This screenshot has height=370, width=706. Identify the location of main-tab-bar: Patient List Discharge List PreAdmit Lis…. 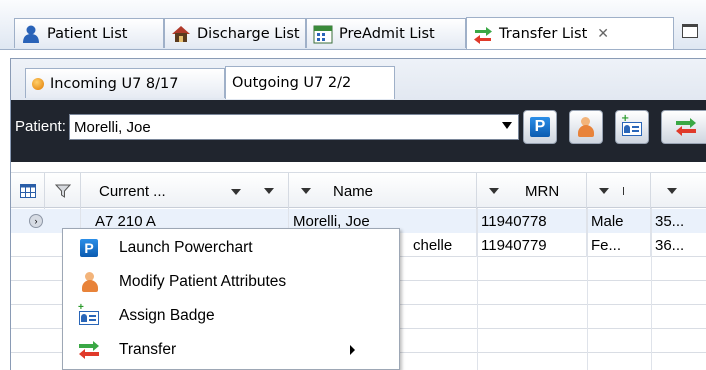
(353, 25).